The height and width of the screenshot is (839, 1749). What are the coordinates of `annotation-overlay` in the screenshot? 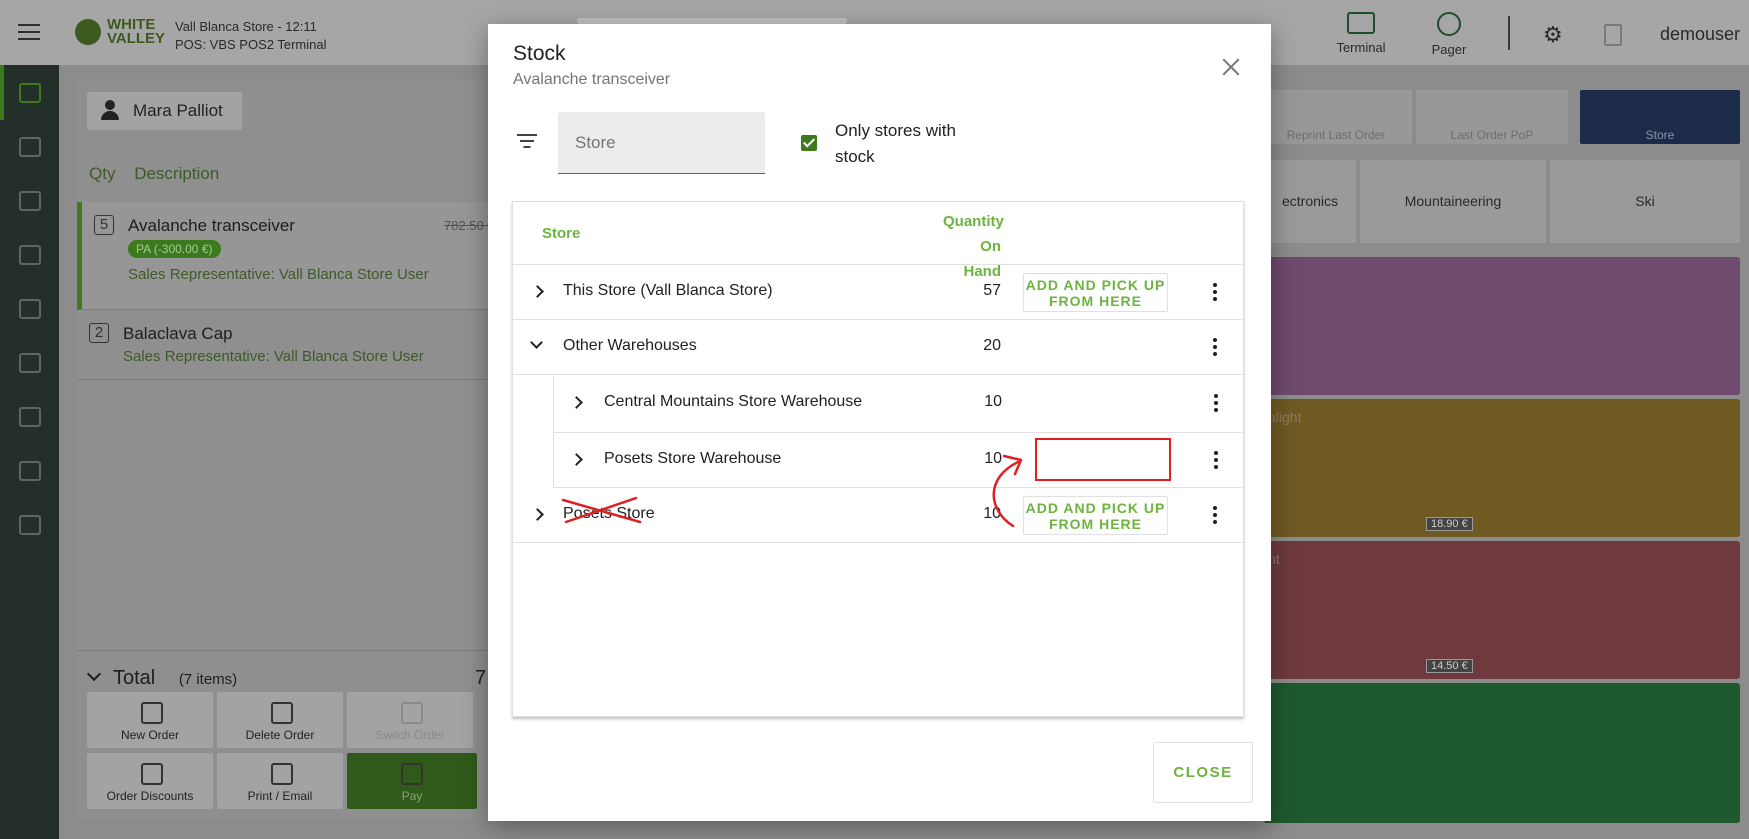 It's located at (792, 491).